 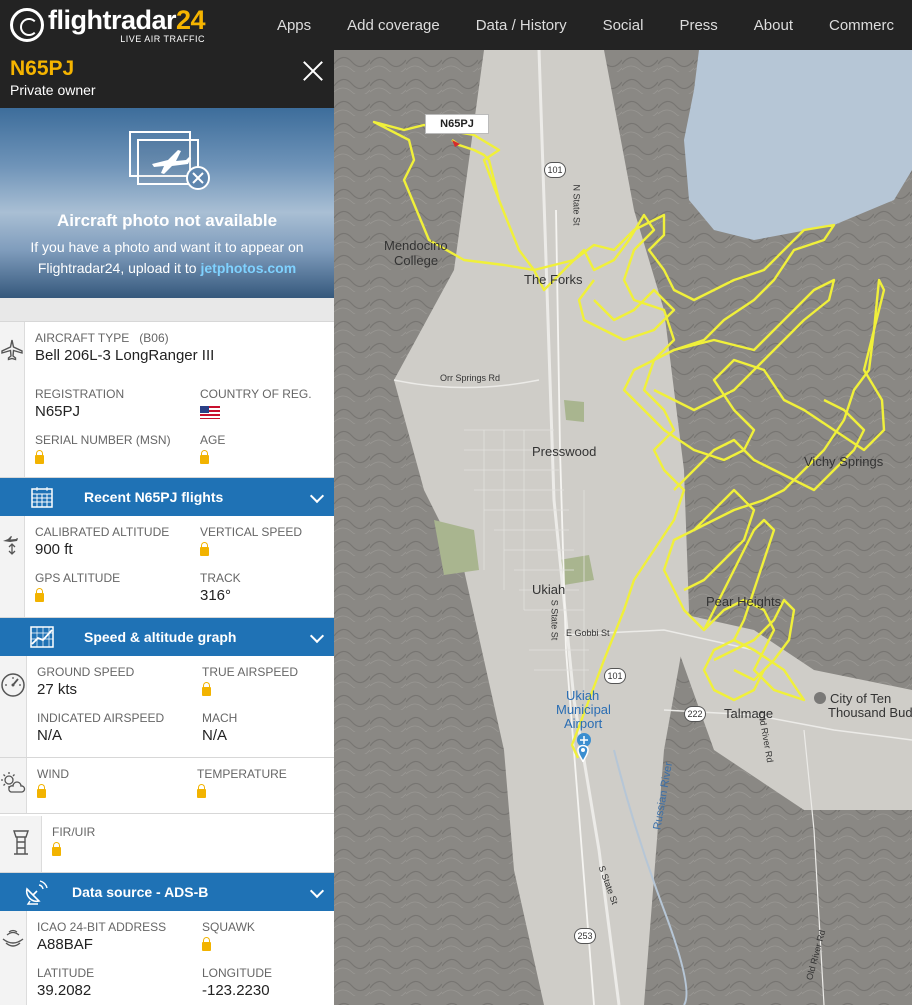 What do you see at coordinates (583, 709) in the screenshot?
I see `place-label: Municipal` at bounding box center [583, 709].